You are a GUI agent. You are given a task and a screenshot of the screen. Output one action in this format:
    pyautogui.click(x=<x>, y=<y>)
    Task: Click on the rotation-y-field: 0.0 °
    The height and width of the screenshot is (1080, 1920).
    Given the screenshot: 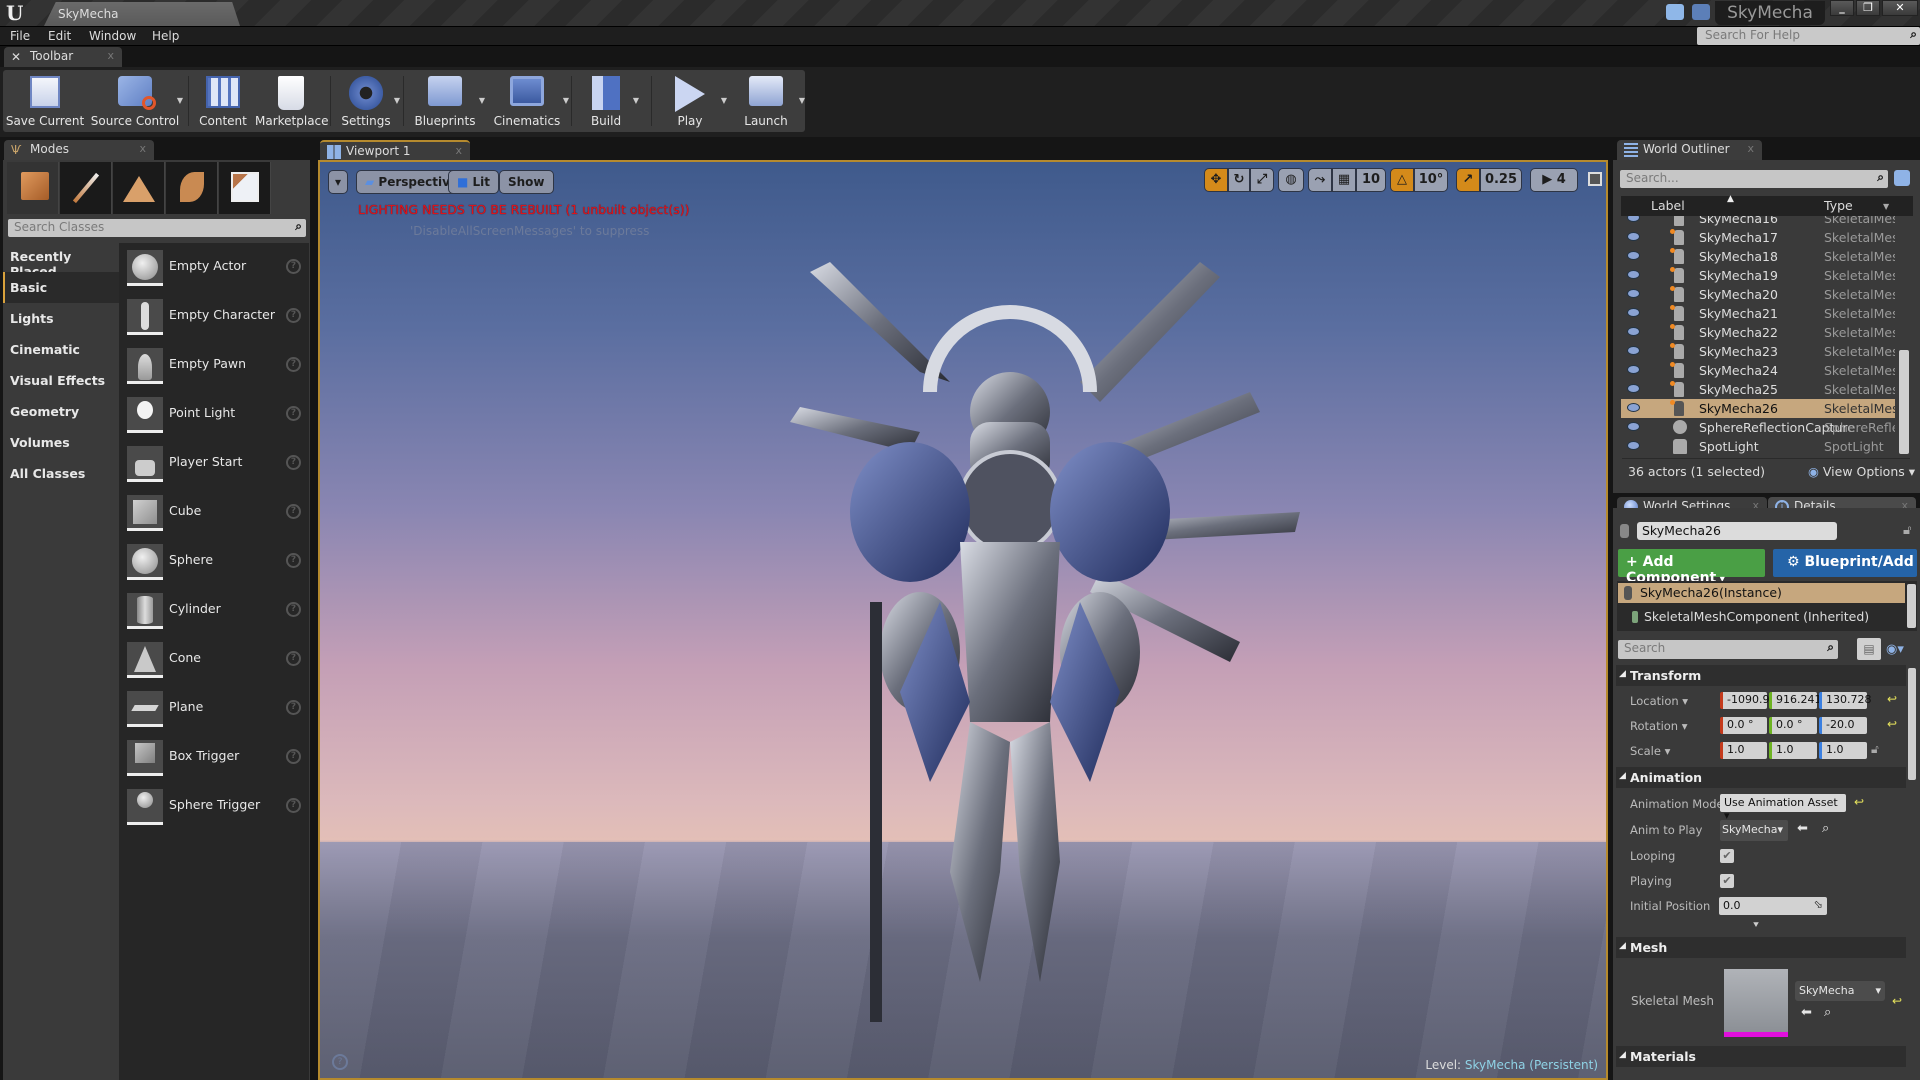 What is the action you would take?
    pyautogui.click(x=1793, y=725)
    